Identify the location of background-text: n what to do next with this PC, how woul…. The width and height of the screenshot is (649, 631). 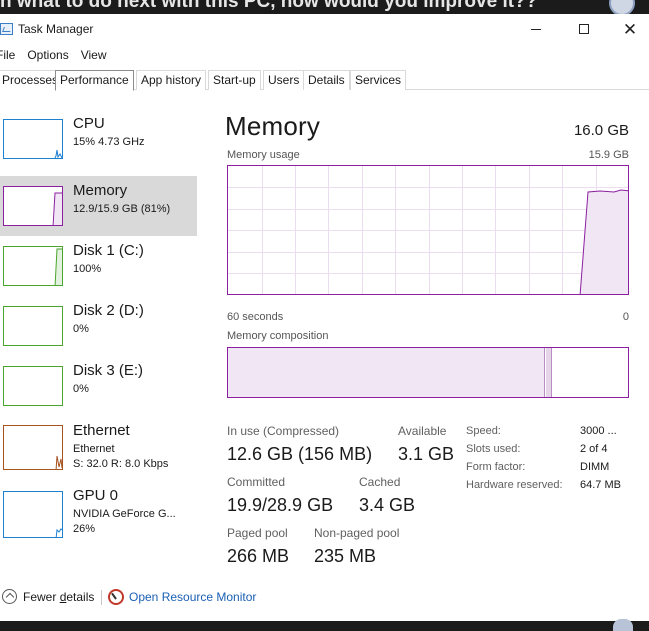
(269, 6).